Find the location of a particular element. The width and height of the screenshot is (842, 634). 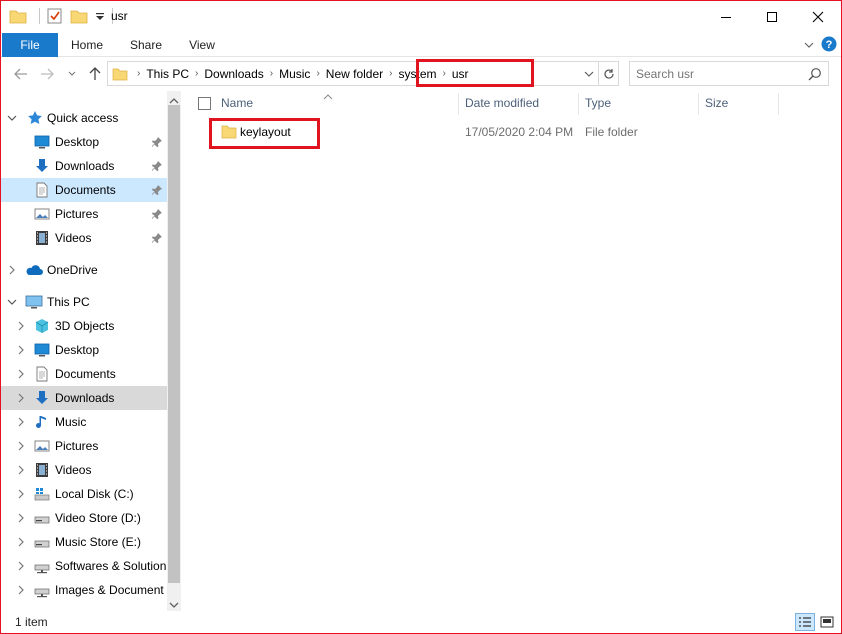

sidebar-item-local-disk-c: Local Disk (C:) is located at coordinates (84, 494).